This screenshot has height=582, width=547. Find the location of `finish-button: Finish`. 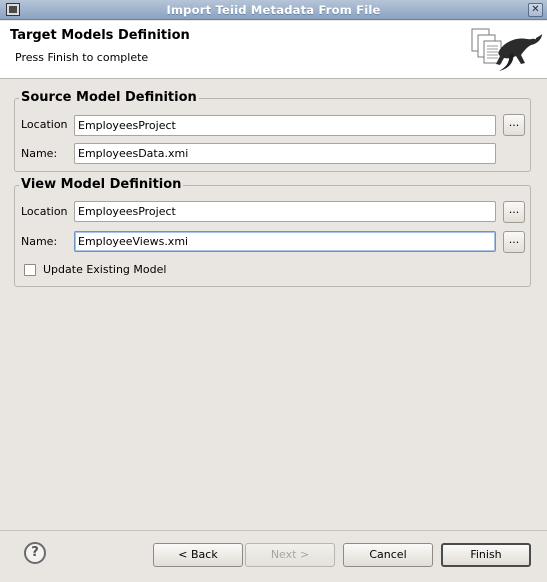

finish-button: Finish is located at coordinates (486, 555).